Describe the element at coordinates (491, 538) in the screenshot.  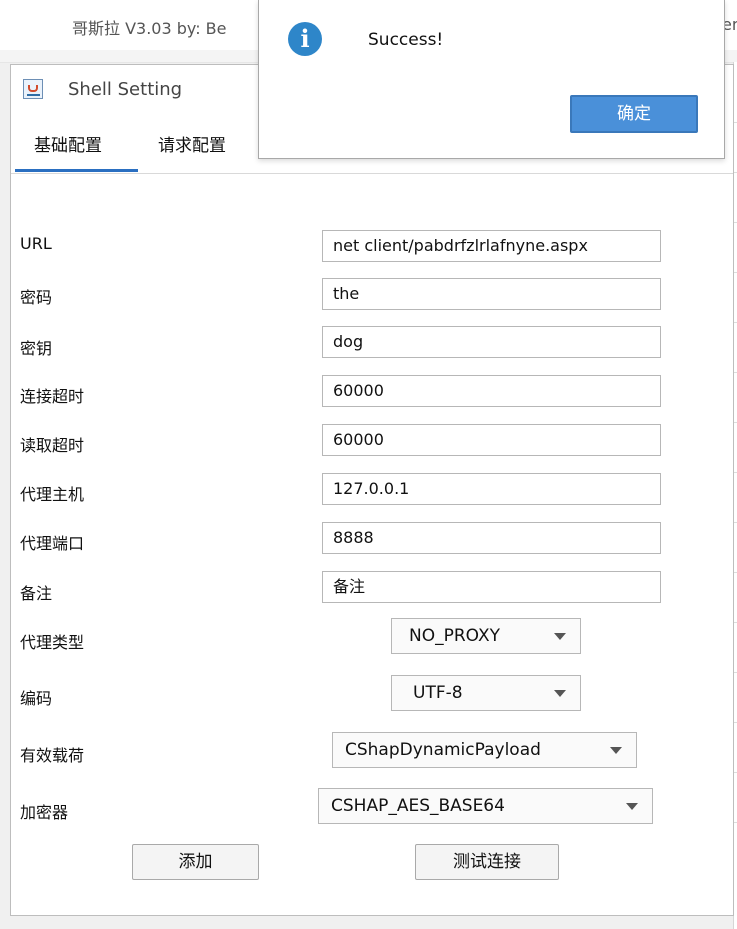
I see `proxy-port-input: 8888` at that location.